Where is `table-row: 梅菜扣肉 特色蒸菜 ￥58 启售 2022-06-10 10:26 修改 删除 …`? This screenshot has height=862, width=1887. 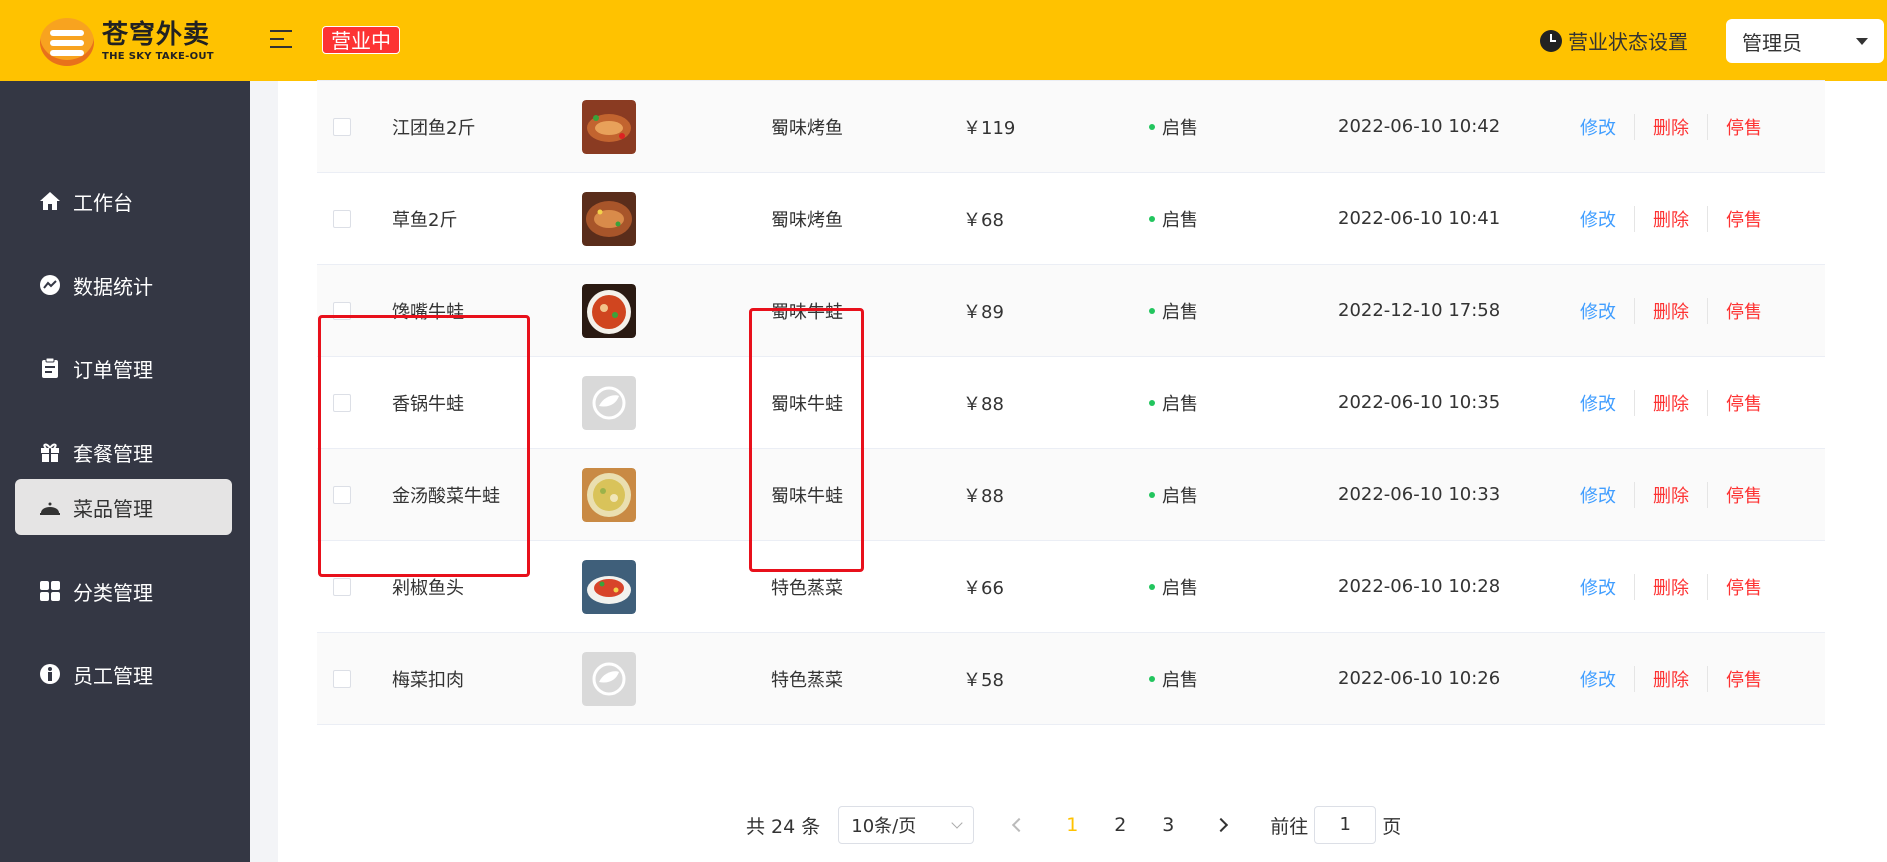
table-row: 梅菜扣肉 特色蒸菜 ￥58 启售 2022-06-10 10:26 修改 删除 … is located at coordinates (1071, 679).